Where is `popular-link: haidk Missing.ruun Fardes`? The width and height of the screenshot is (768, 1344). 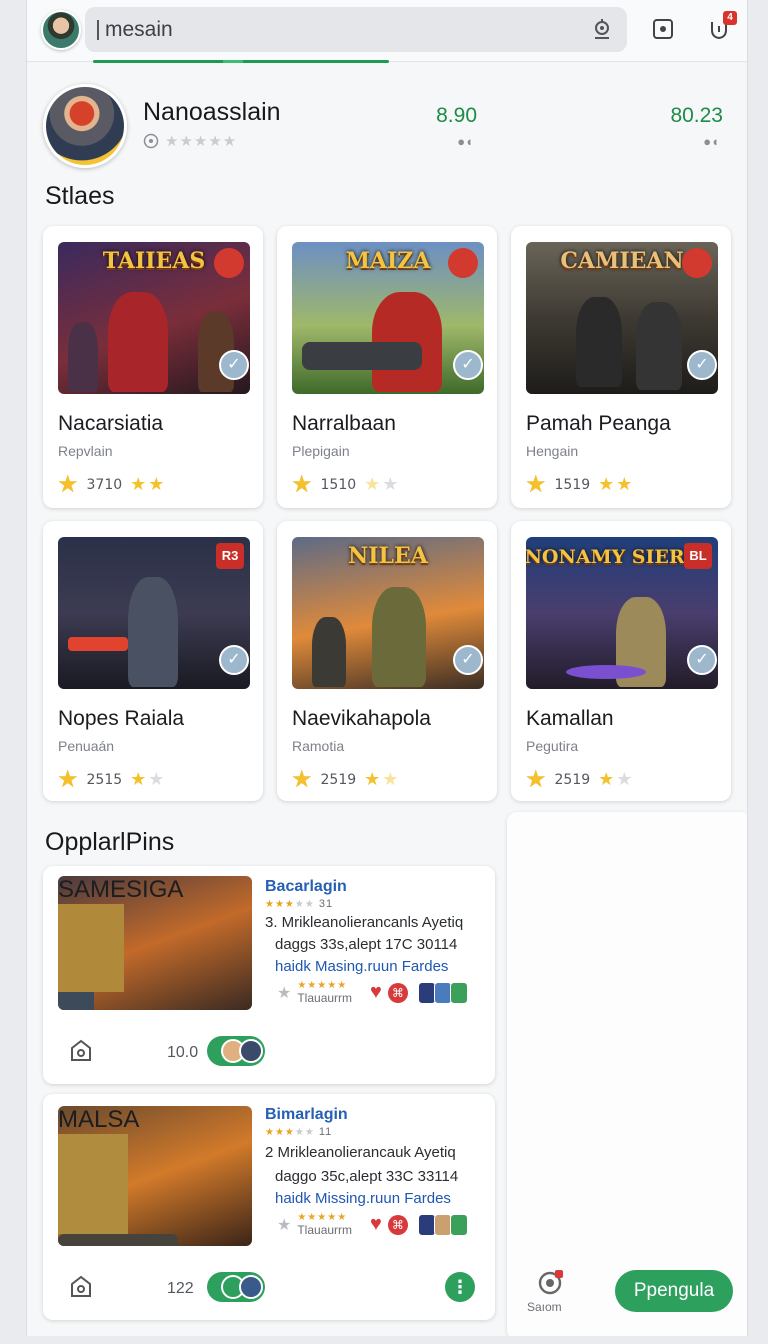
popular-link: haidk Missing.ruun Fardes is located at coordinates (363, 1198).